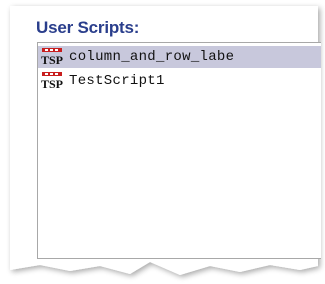  I want to click on script-name: column_and_row_labe, so click(152, 57).